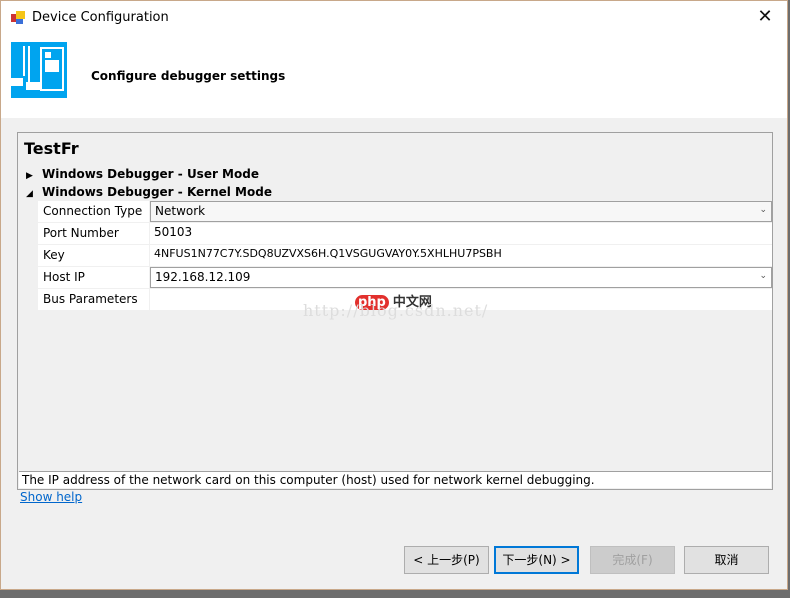  Describe the element at coordinates (94, 255) in the screenshot. I see `property-label: Key` at that location.